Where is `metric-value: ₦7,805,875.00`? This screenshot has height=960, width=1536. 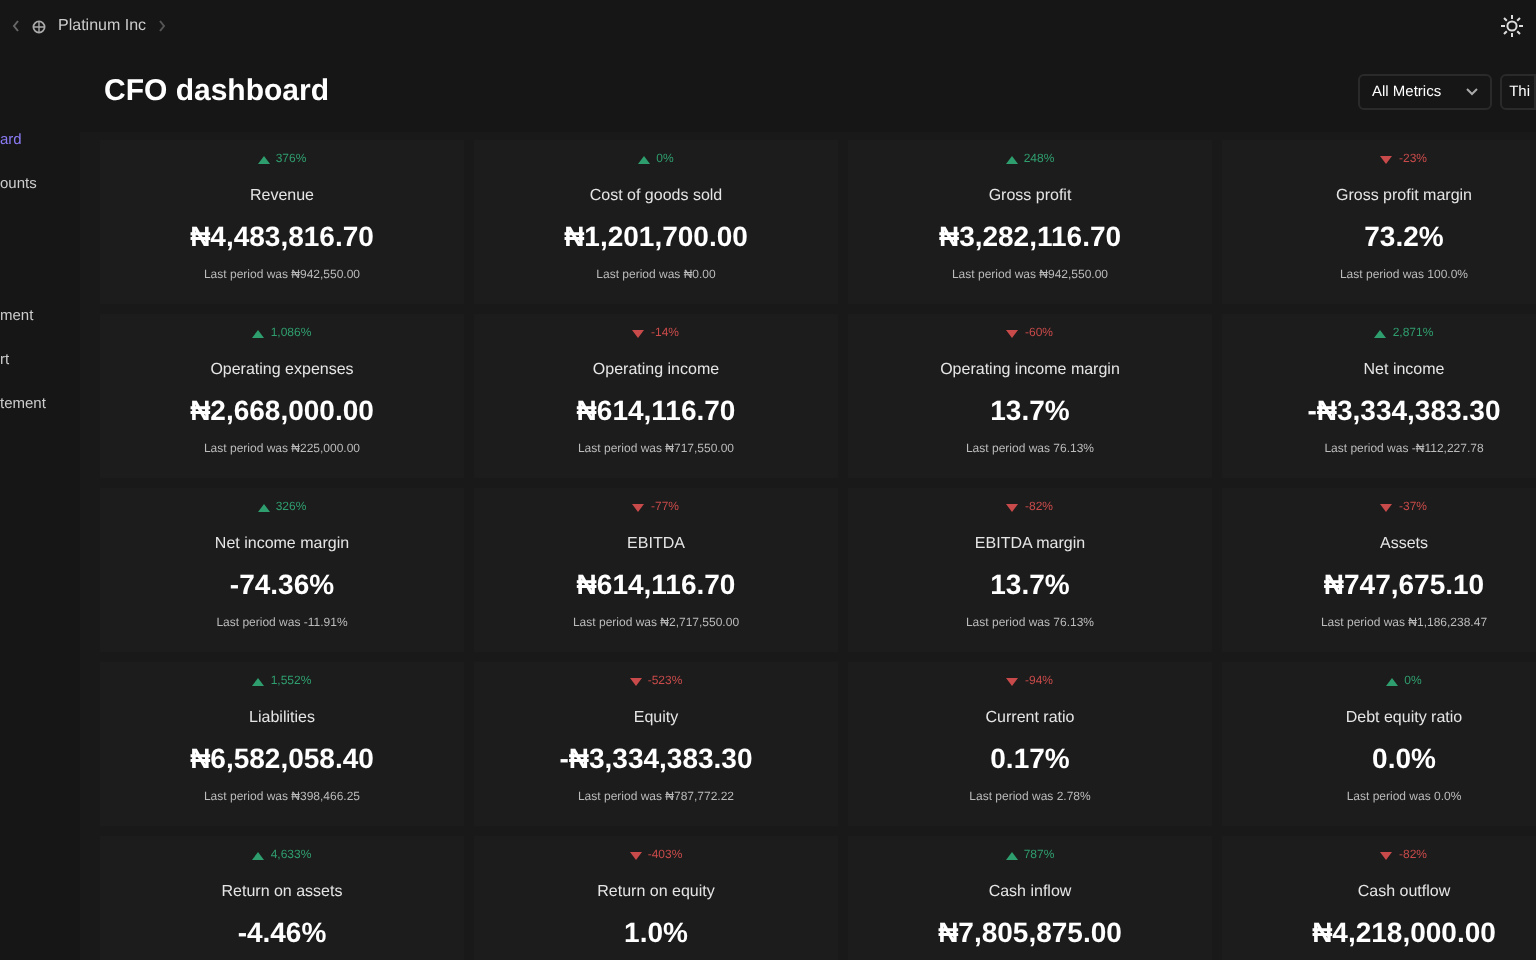 metric-value: ₦7,805,875.00 is located at coordinates (1030, 932).